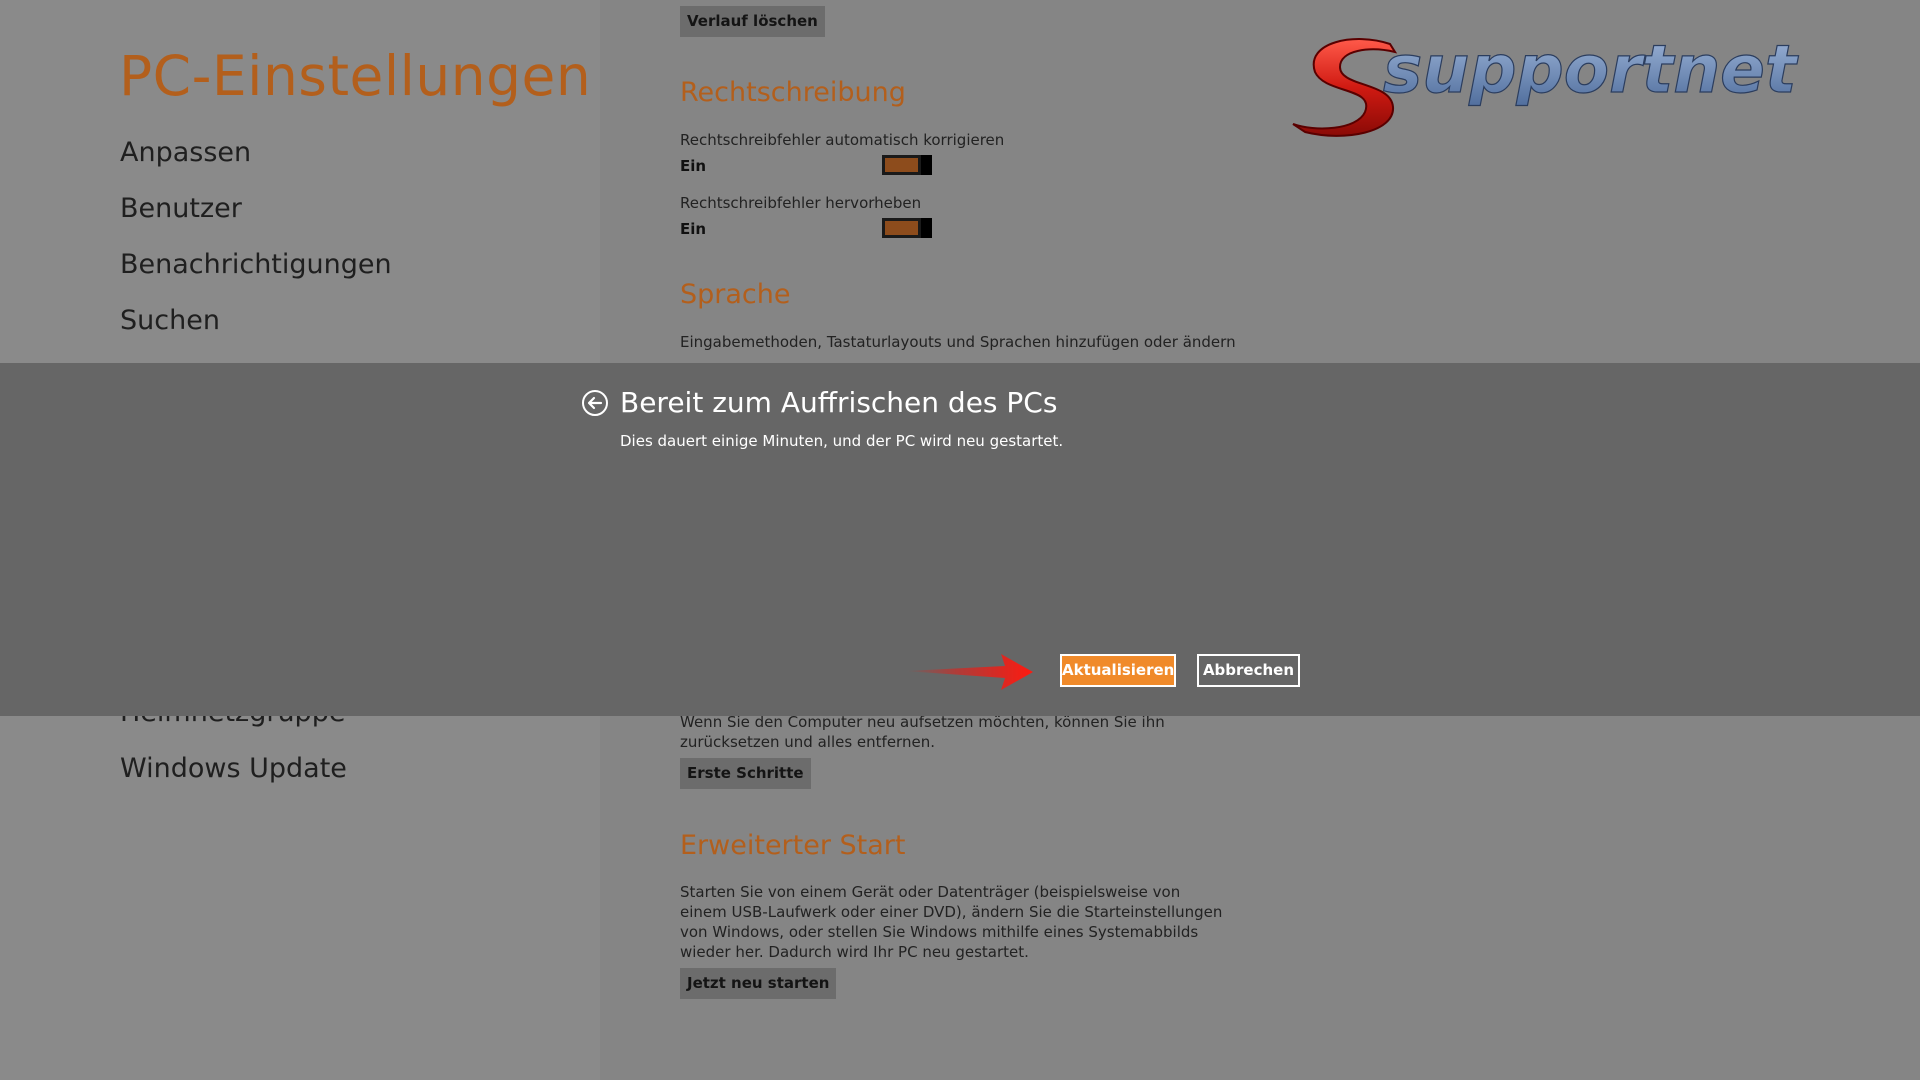  I want to click on supportnet-logo: supportnet, so click(1577, 86).